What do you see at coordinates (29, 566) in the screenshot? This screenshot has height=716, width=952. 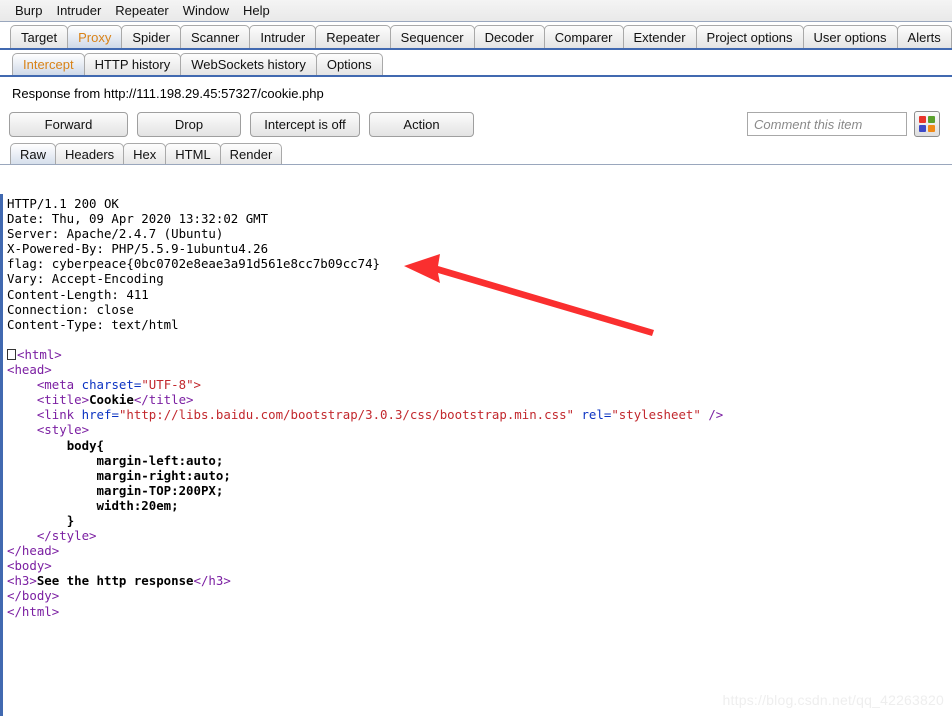 I see `body-body-open: <body>` at bounding box center [29, 566].